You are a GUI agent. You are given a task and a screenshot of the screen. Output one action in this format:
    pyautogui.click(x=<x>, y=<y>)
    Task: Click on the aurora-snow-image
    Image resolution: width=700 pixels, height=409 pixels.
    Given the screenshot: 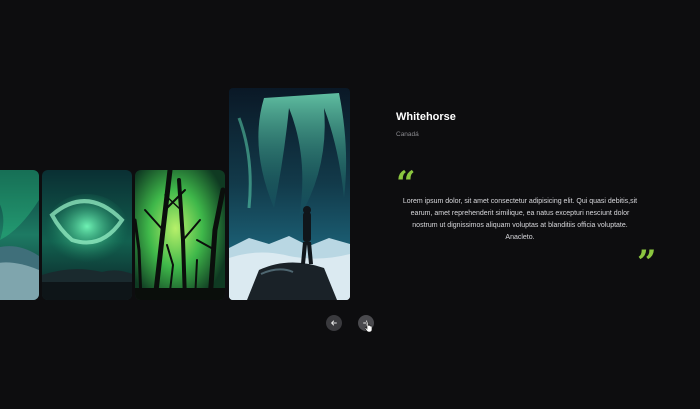 What is the action you would take?
    pyautogui.click(x=19, y=235)
    